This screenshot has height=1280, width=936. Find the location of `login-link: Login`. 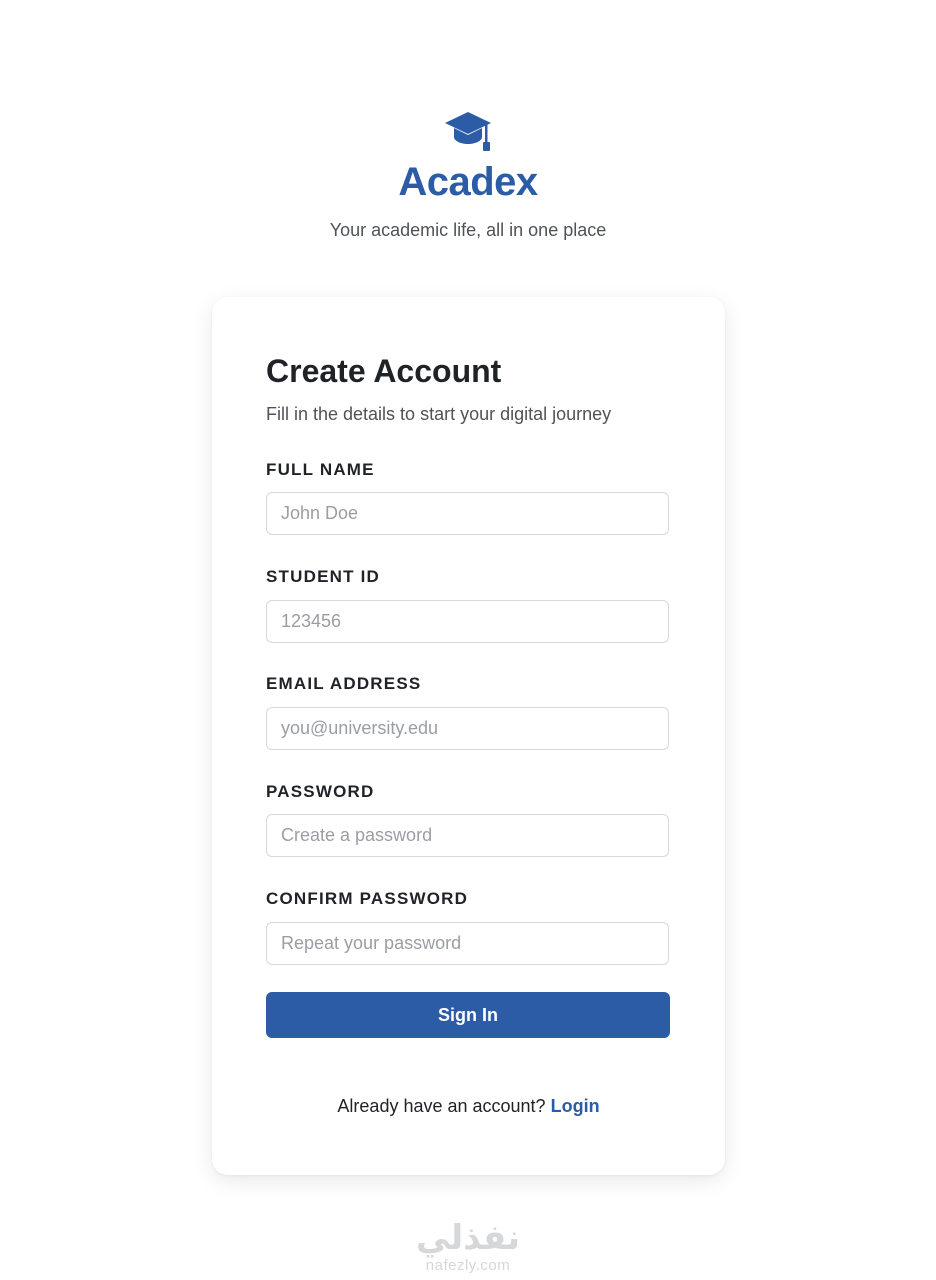

login-link: Login is located at coordinates (575, 1106).